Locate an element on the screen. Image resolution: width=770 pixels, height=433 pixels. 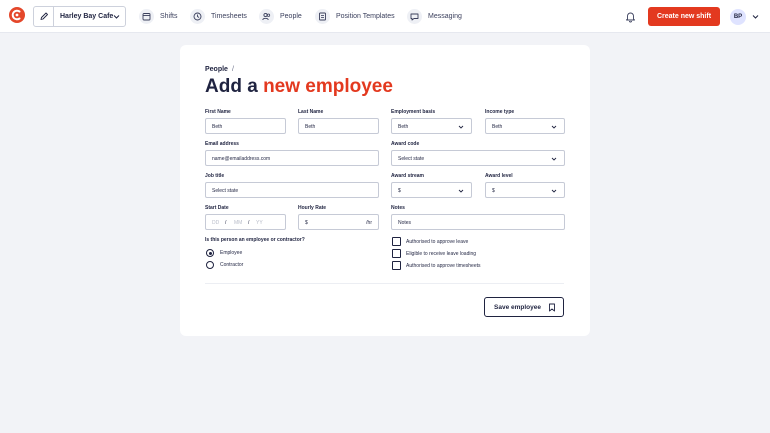
save-employee-button: Save employee is located at coordinates (524, 307).